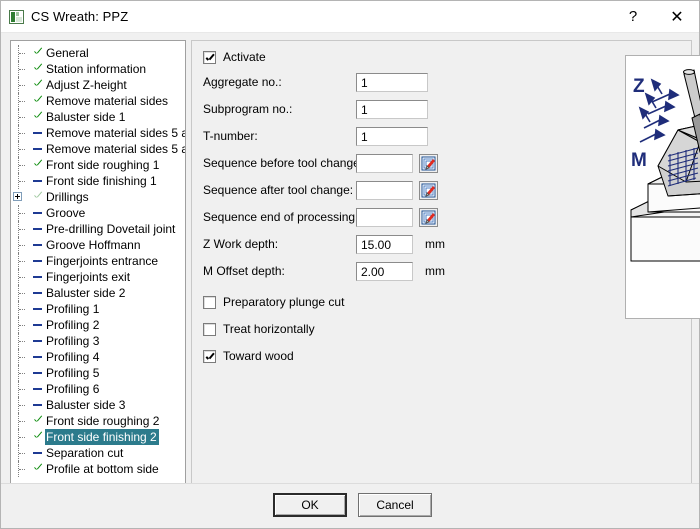 The width and height of the screenshot is (700, 529). What do you see at coordinates (395, 505) in the screenshot?
I see `cancel-button: Cancel` at bounding box center [395, 505].